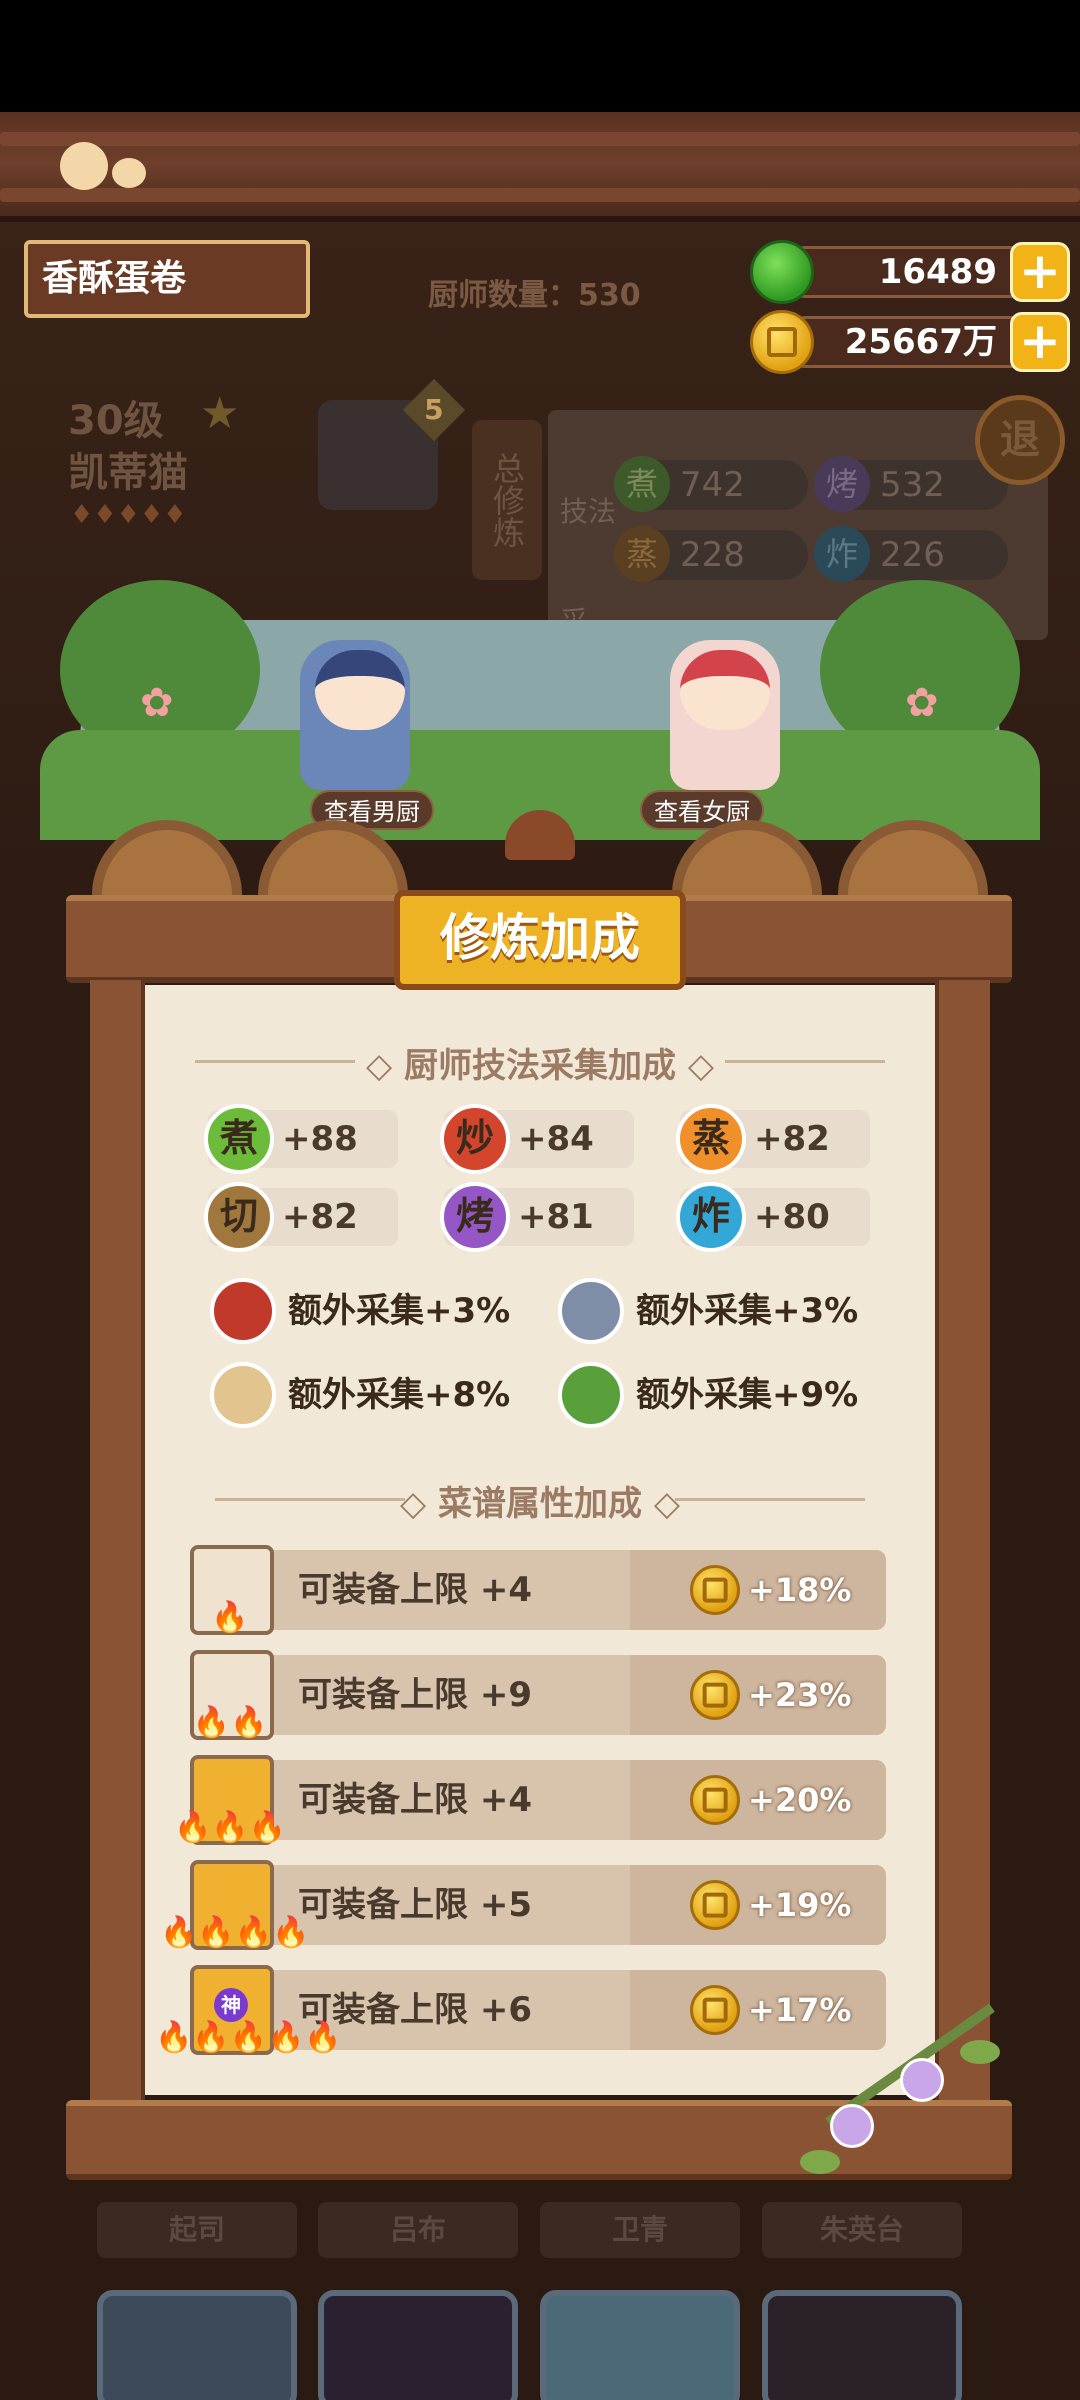 The height and width of the screenshot is (2400, 1080). Describe the element at coordinates (418, 2230) in the screenshot. I see `chef-slot-name: 吕布` at that location.